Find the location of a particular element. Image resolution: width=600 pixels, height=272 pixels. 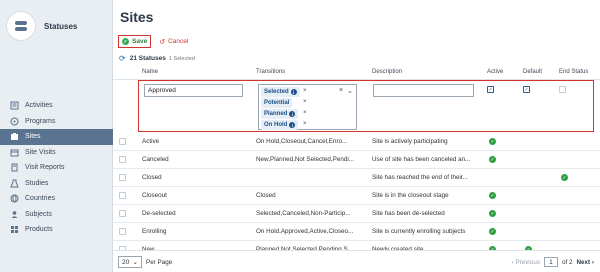

previous-label: Previous is located at coordinates (527, 262).